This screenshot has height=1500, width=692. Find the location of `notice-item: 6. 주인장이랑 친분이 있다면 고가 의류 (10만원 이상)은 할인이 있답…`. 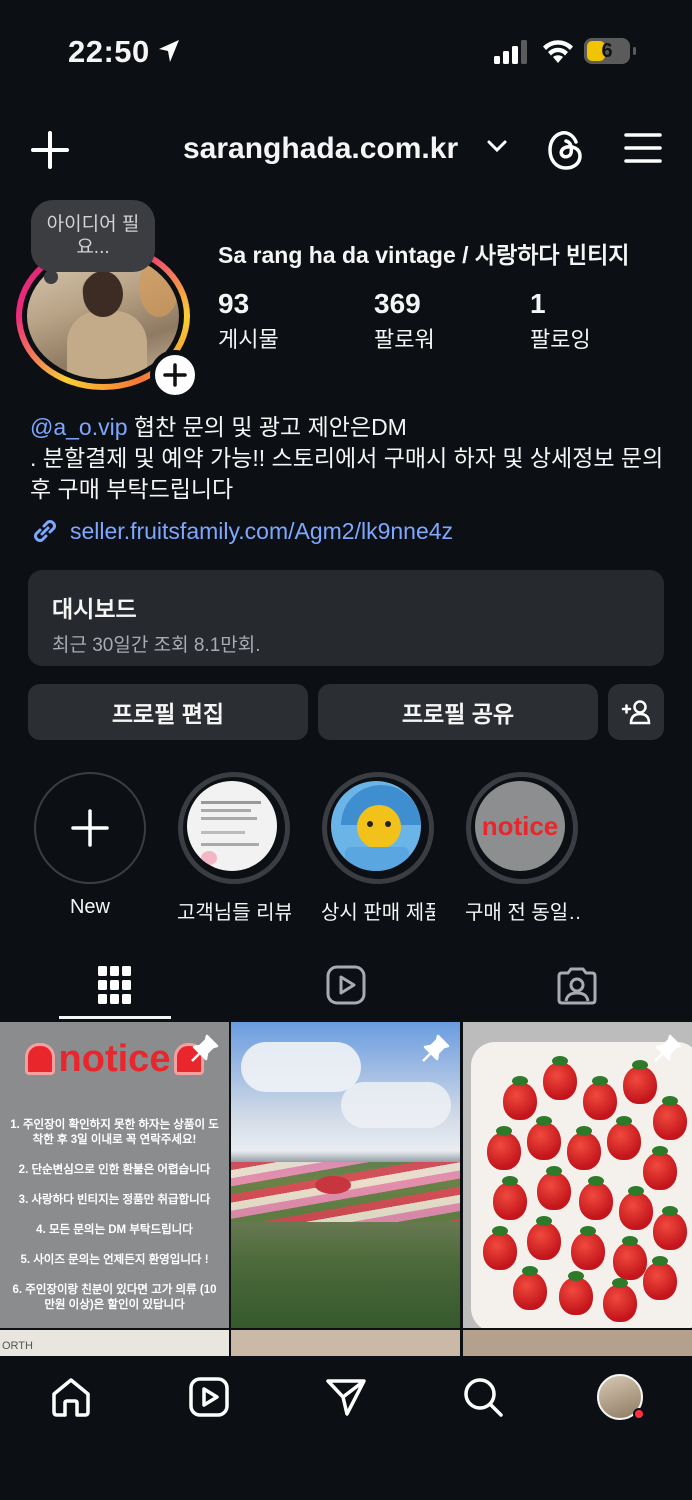

notice-item: 6. 주인장이랑 친분이 있다면 고가 의류 (10만원 이상)은 할인이 있답… is located at coordinates (114, 1297).